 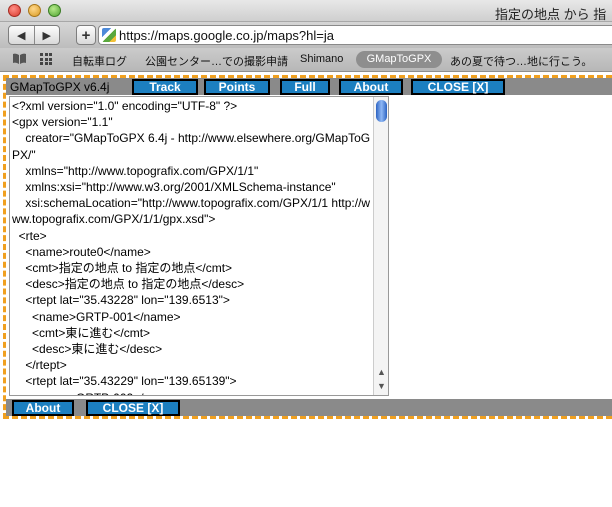 What do you see at coordinates (43, 408) in the screenshot?
I see `footer-about-button: About` at bounding box center [43, 408].